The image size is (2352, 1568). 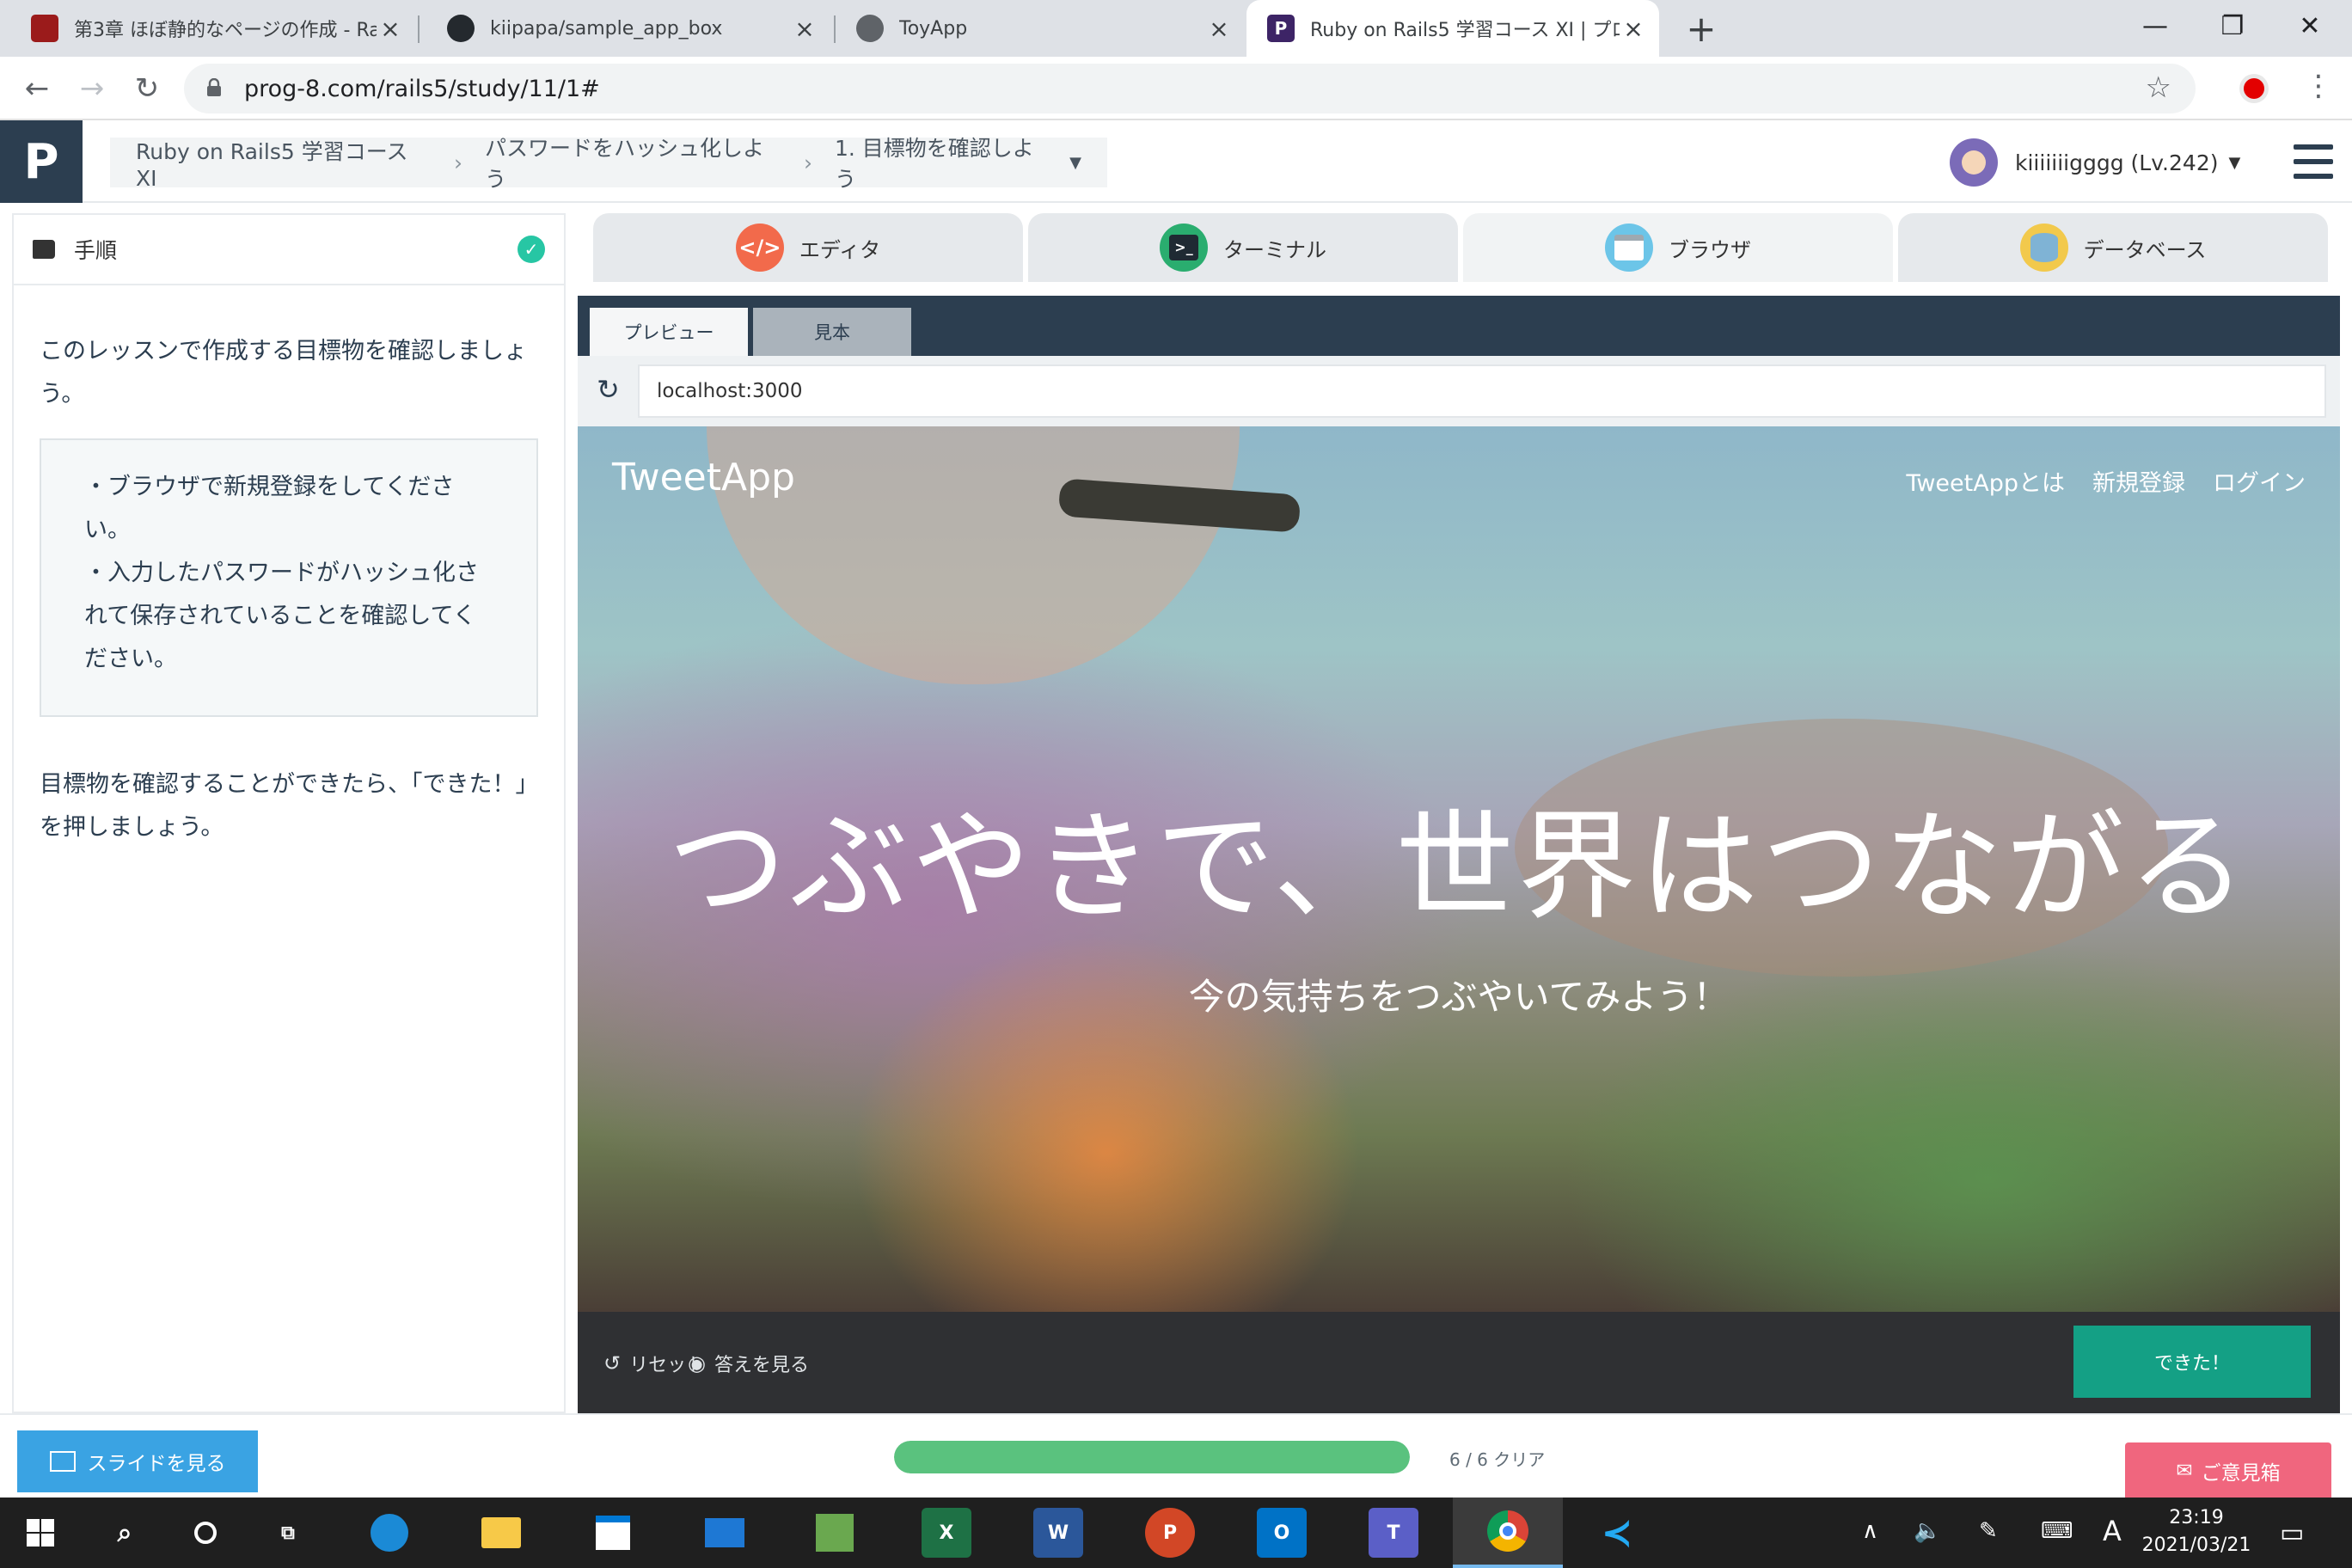 I want to click on search-icon: ⌕, so click(x=125, y=1533).